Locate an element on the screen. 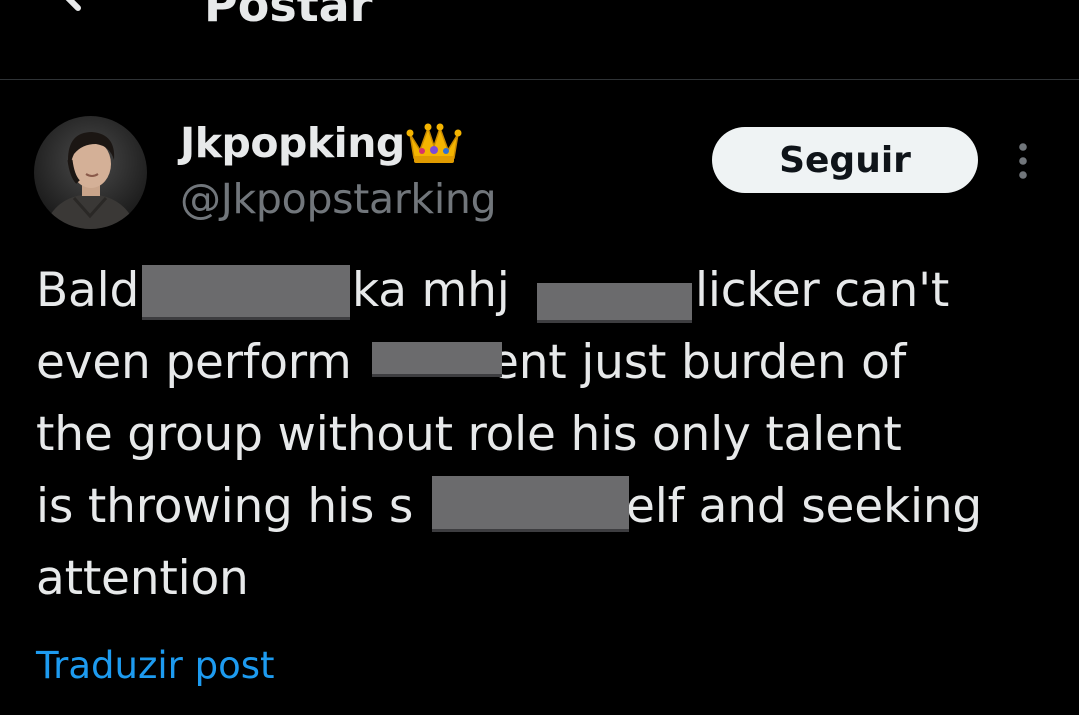 The width and height of the screenshot is (1079, 715). follow-button: Seguir is located at coordinates (845, 160).